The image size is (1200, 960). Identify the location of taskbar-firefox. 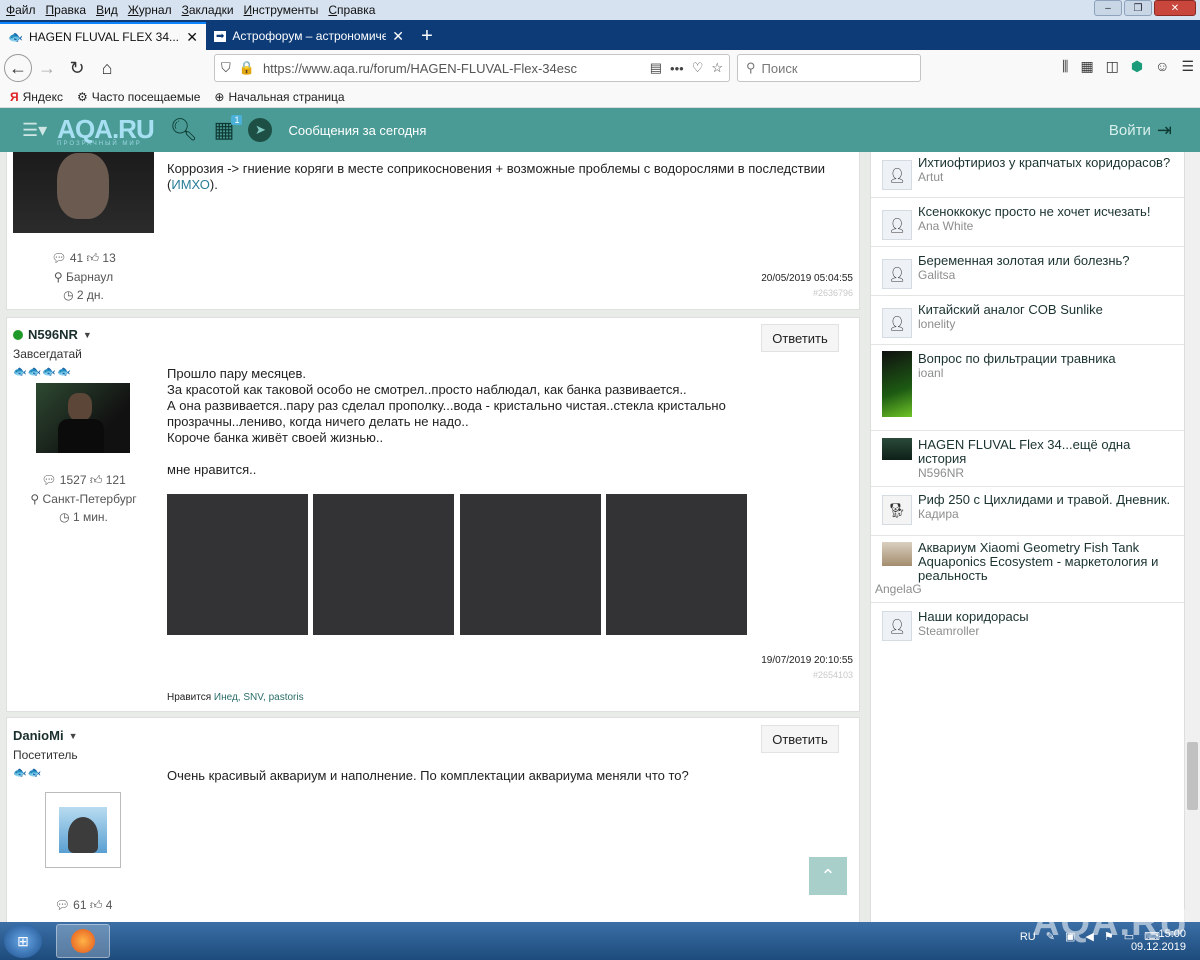
(83, 941).